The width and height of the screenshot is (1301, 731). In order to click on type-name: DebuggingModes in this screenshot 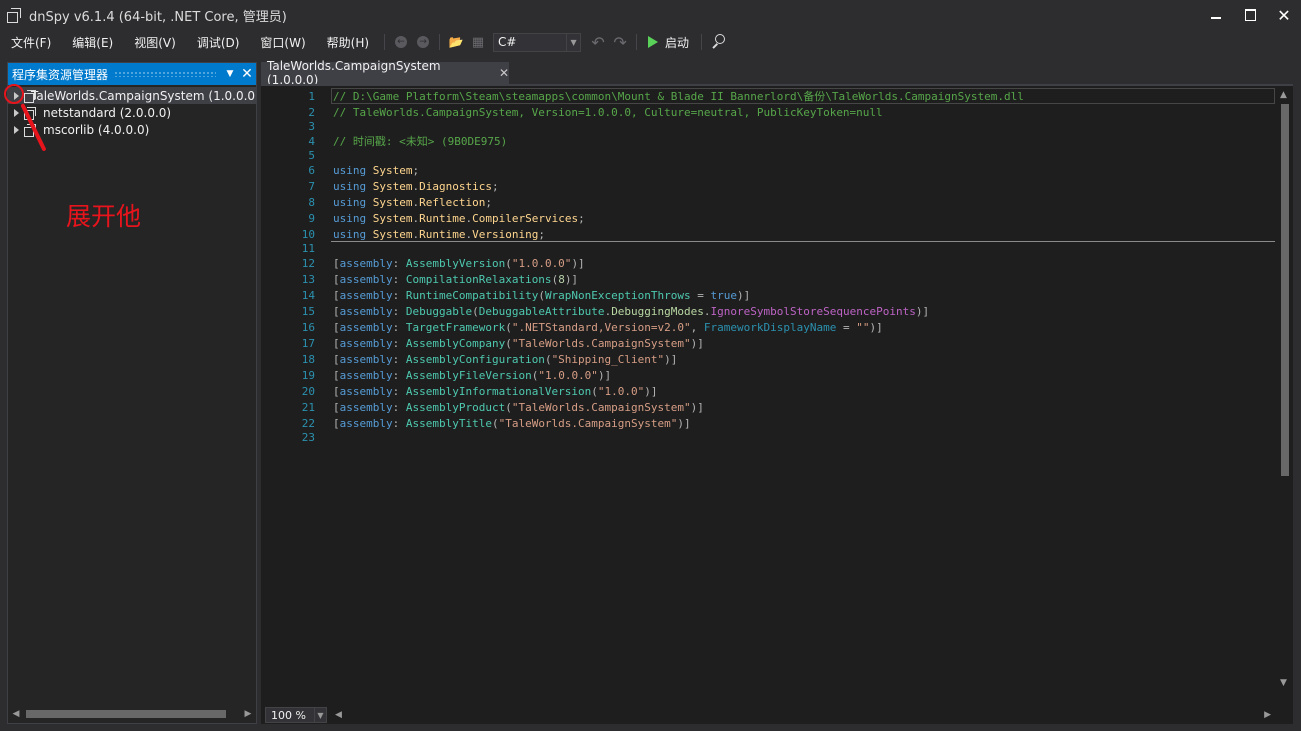, I will do `click(657, 311)`.